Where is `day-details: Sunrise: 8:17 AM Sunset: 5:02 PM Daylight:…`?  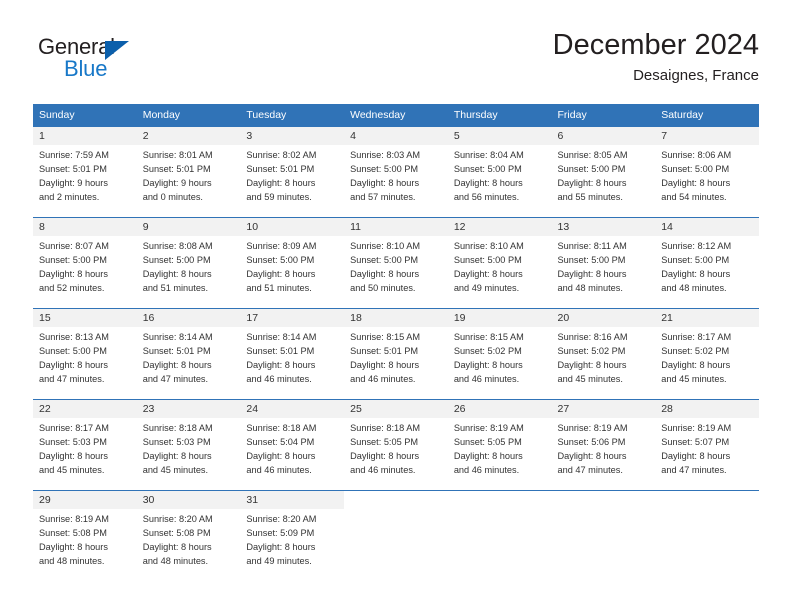
day-details: Sunrise: 8:17 AM Sunset: 5:02 PM Daylight:… is located at coordinates (707, 357).